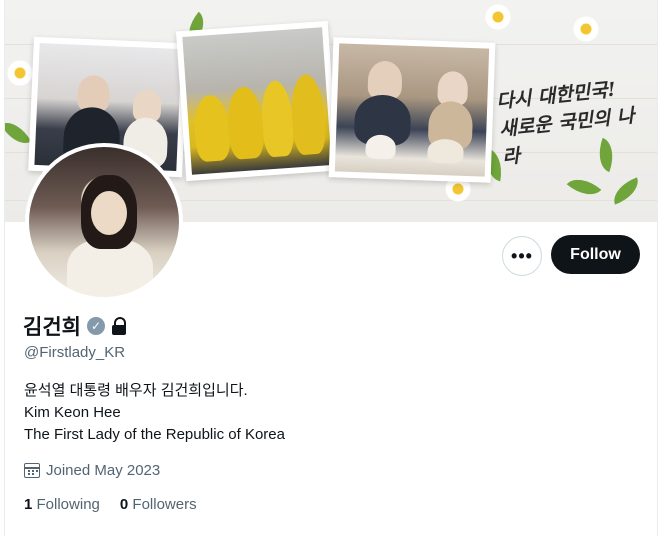 The width and height of the screenshot is (658, 536). What do you see at coordinates (124, 504) in the screenshot?
I see `followers-count: 0` at bounding box center [124, 504].